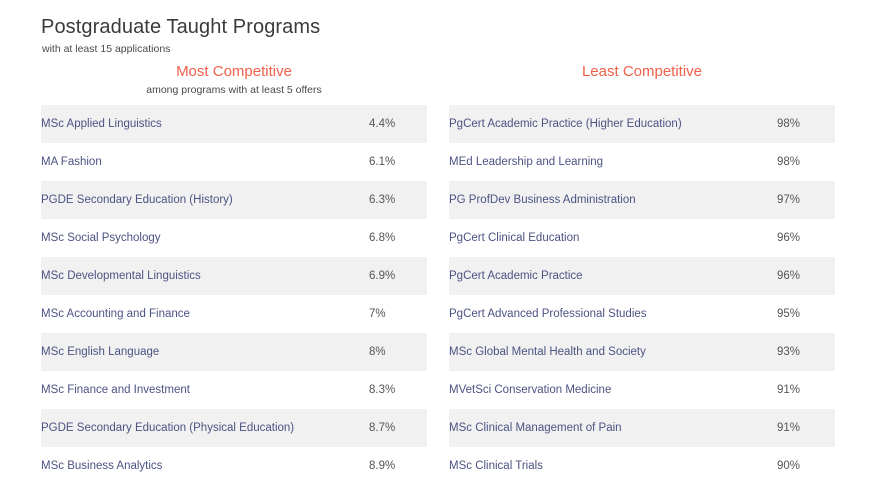 This screenshot has height=503, width=878. What do you see at coordinates (642, 276) in the screenshot?
I see `table-row: PgCert Academic Practice 96%` at bounding box center [642, 276].